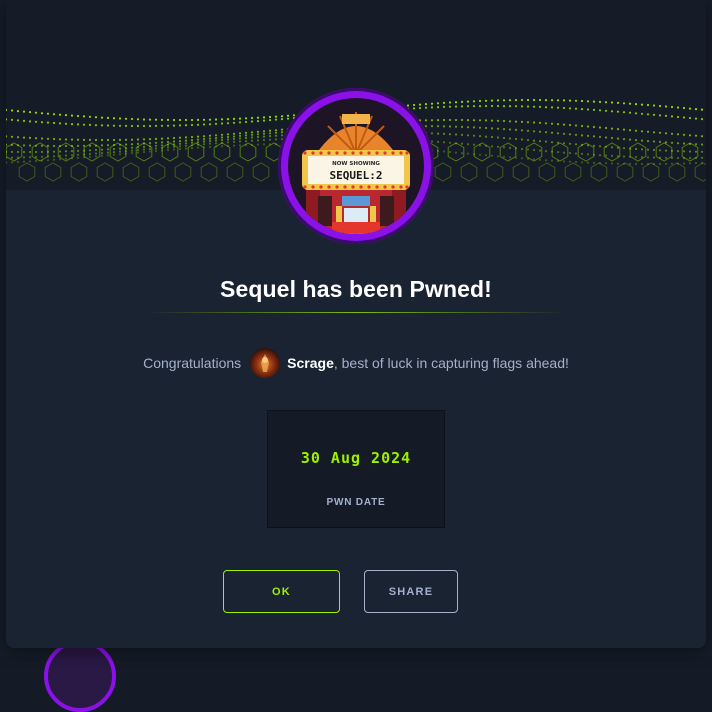 The image size is (712, 712). I want to click on congrats-suffix: , best of luck in capturing flags ahead!, so click(451, 363).